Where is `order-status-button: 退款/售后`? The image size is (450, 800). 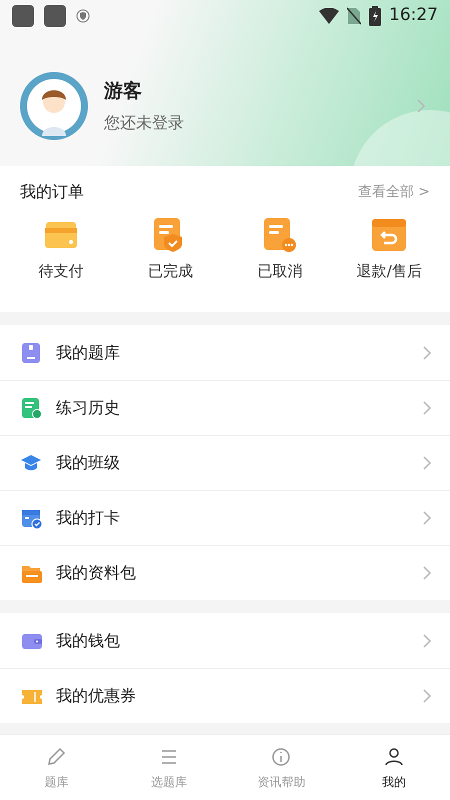 order-status-button: 退款/售后 is located at coordinates (389, 249).